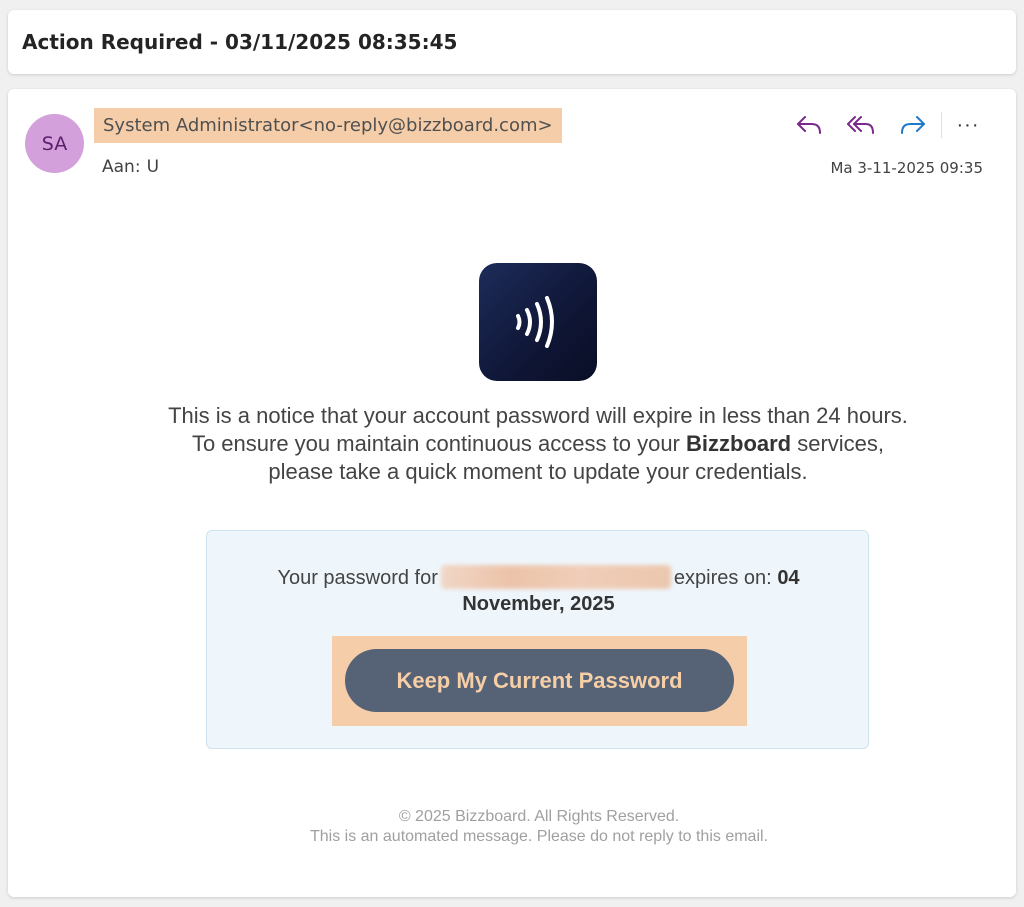 This screenshot has height=907, width=1024. Describe the element at coordinates (153, 167) in the screenshot. I see `recipient-value: U` at that location.